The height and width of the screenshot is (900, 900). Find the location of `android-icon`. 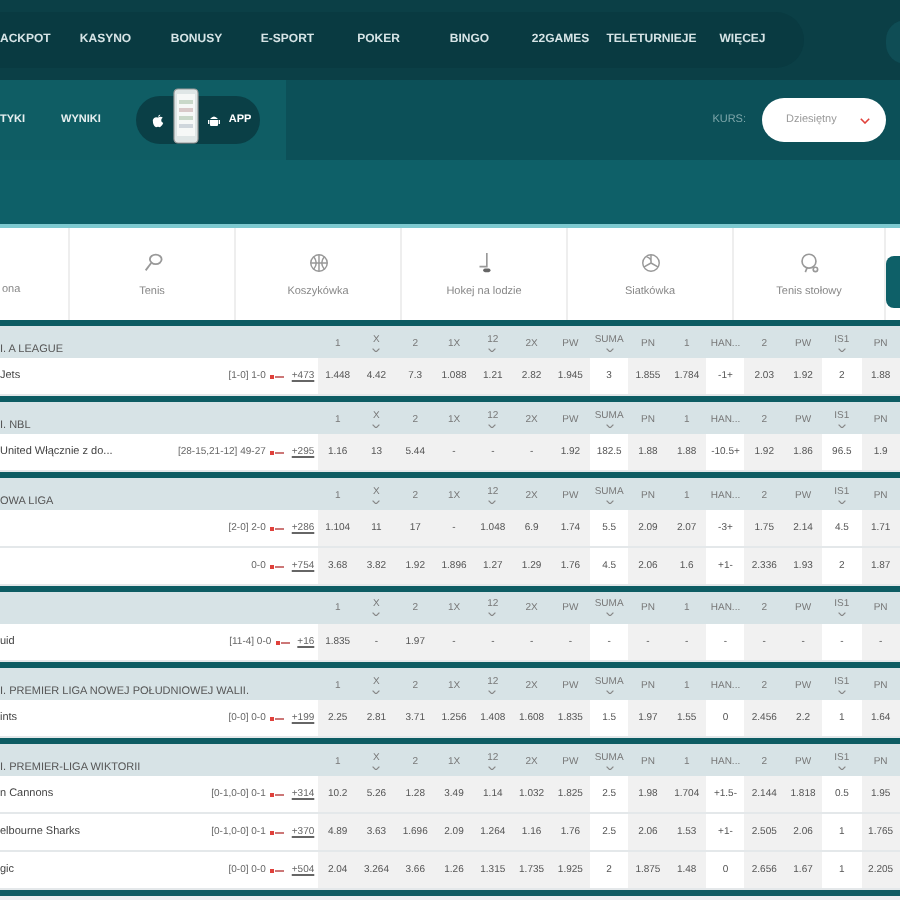

android-icon is located at coordinates (214, 120).